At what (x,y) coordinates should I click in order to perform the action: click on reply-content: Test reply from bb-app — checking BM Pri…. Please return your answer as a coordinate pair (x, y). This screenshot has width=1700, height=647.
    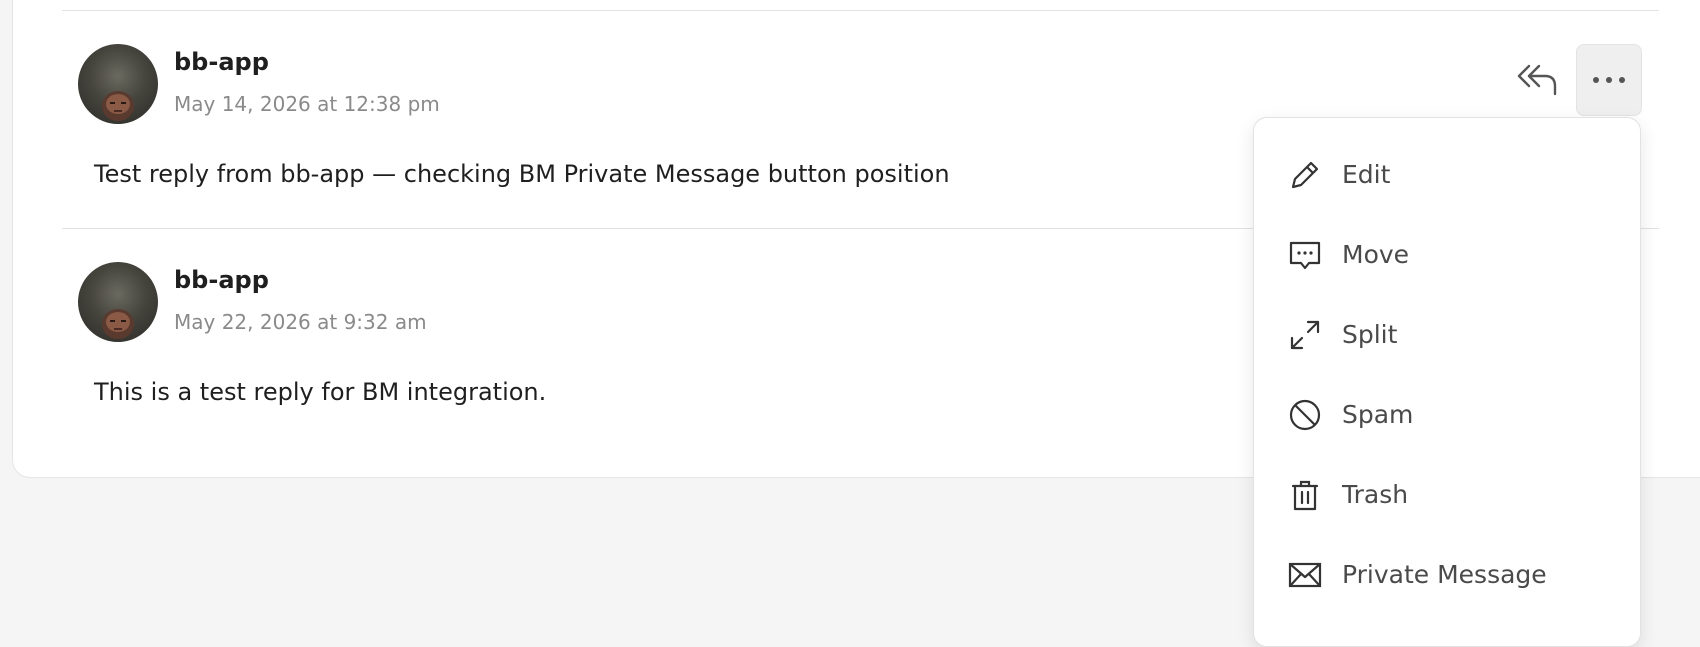
    Looking at the image, I should click on (522, 174).